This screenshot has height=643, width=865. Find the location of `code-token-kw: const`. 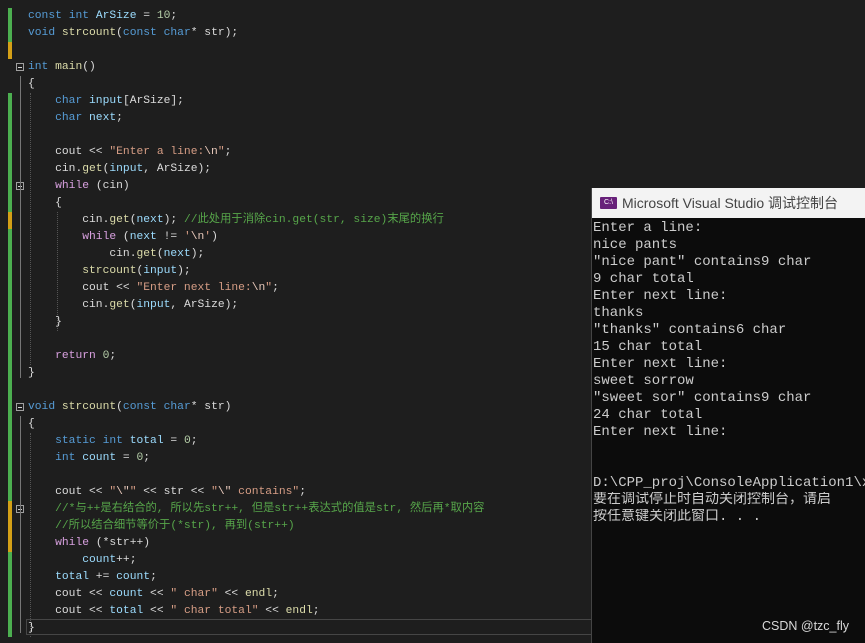

code-token-kw: const is located at coordinates (143, 407).